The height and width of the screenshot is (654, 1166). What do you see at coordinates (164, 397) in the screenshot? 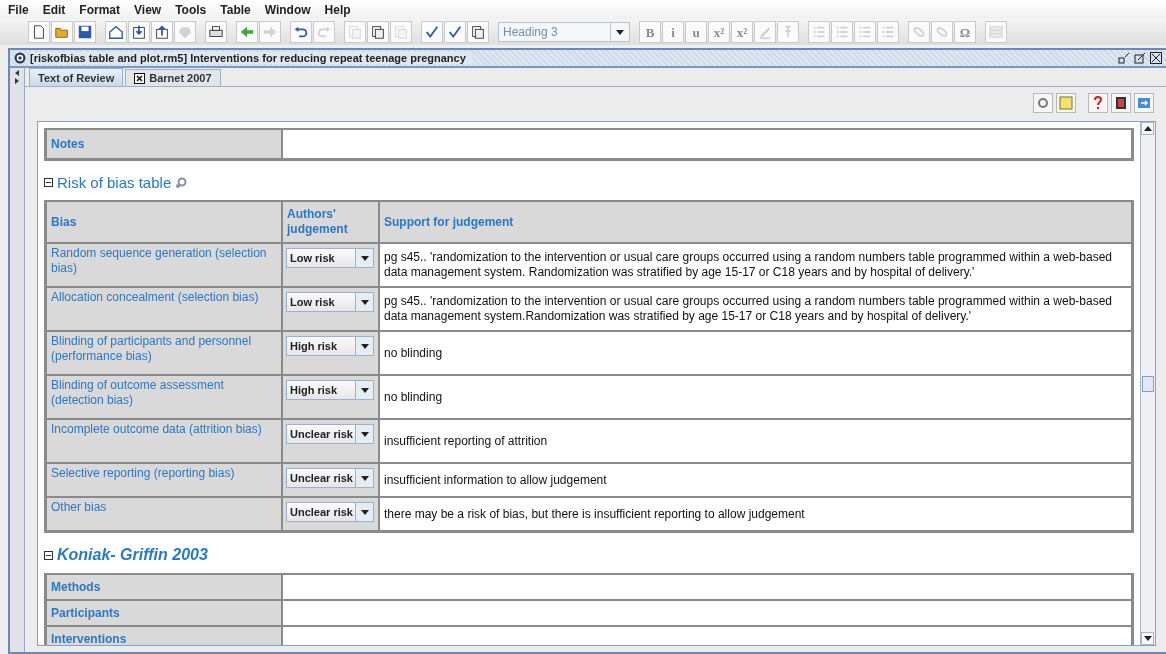
I see `bias-cell: Blinding of outcome assessment (detection bias)` at bounding box center [164, 397].